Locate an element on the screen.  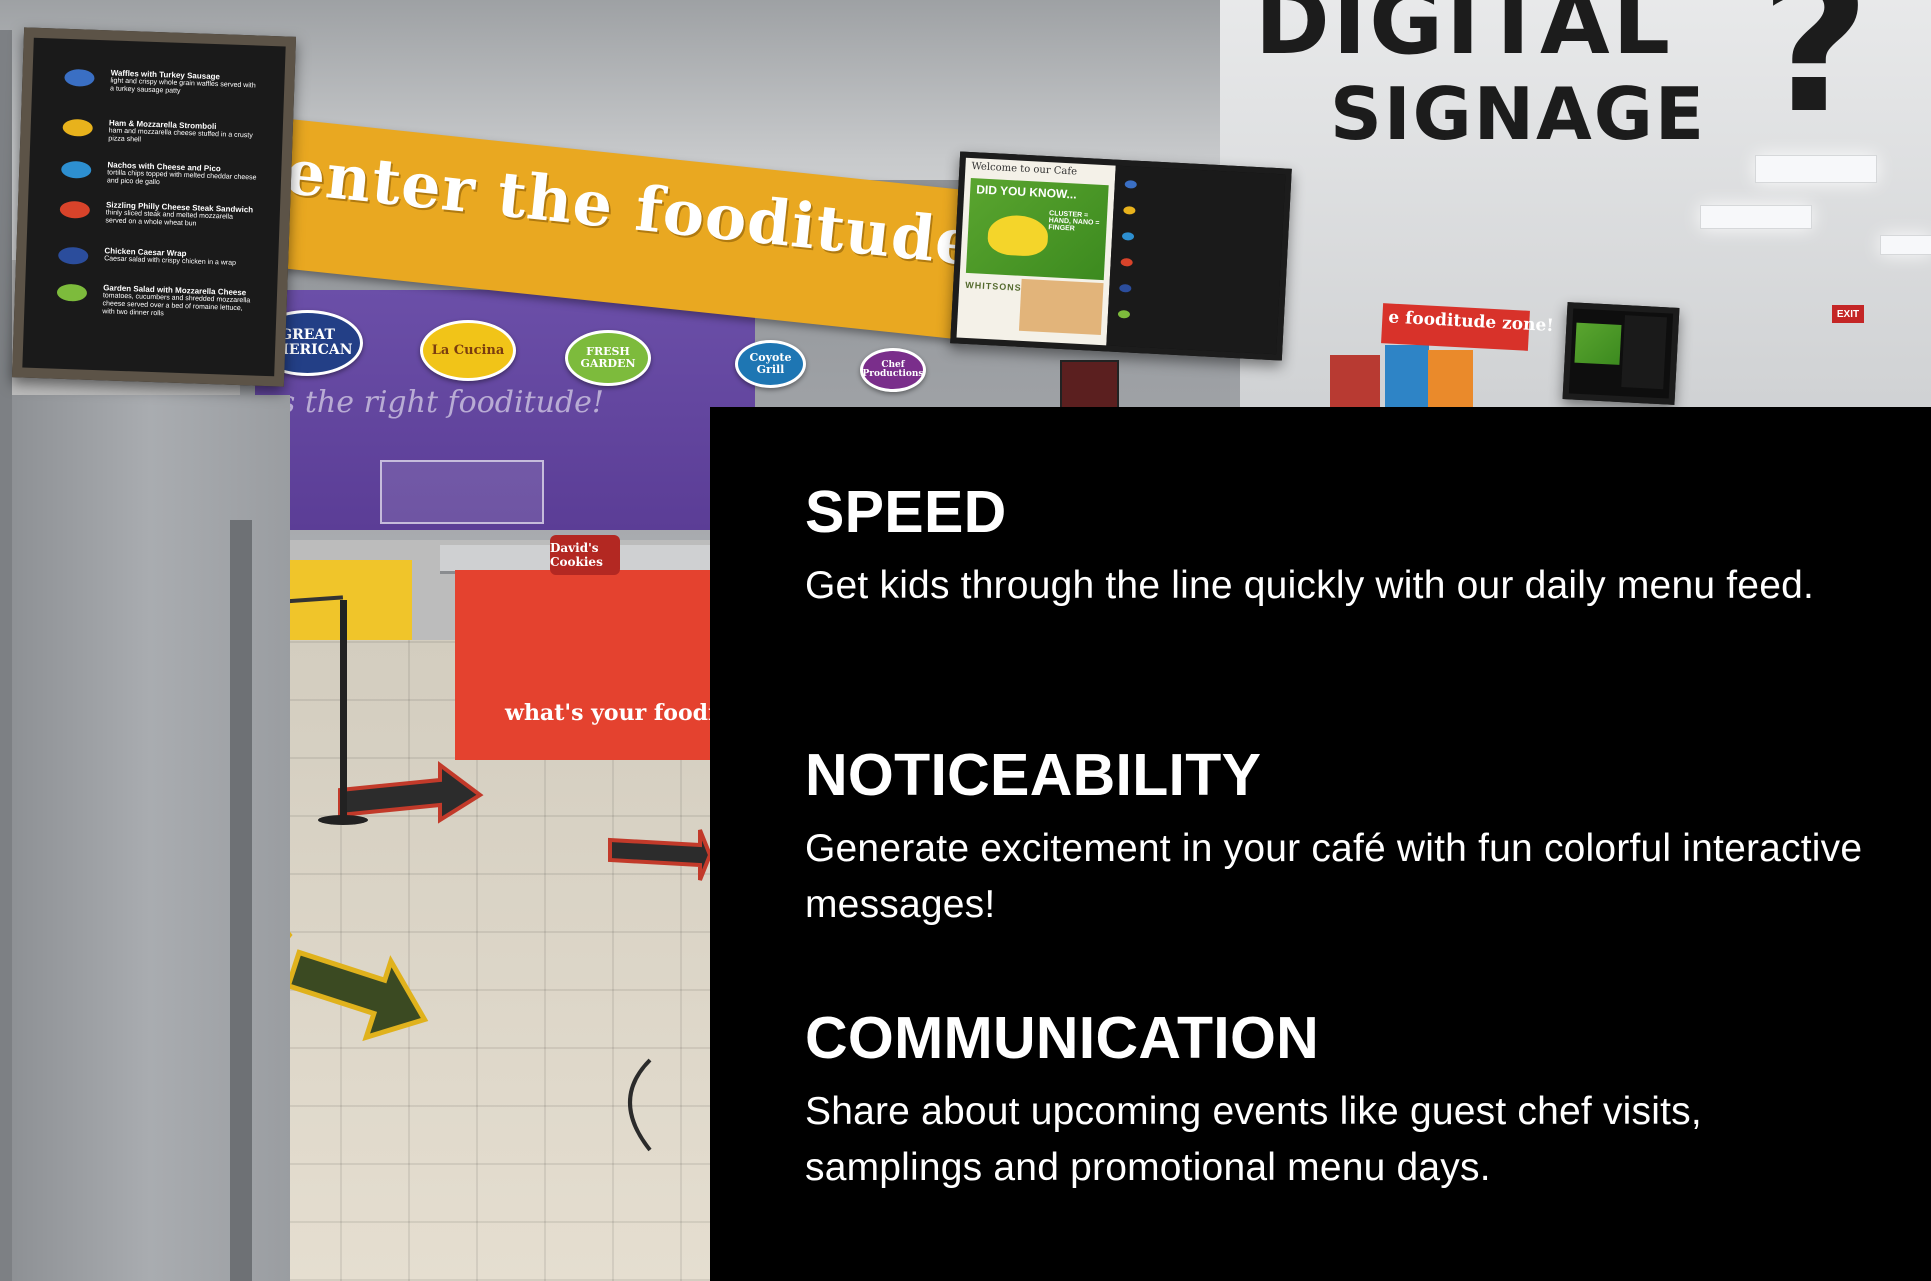
logo-question-mark: ? is located at coordinates (1815, 77).